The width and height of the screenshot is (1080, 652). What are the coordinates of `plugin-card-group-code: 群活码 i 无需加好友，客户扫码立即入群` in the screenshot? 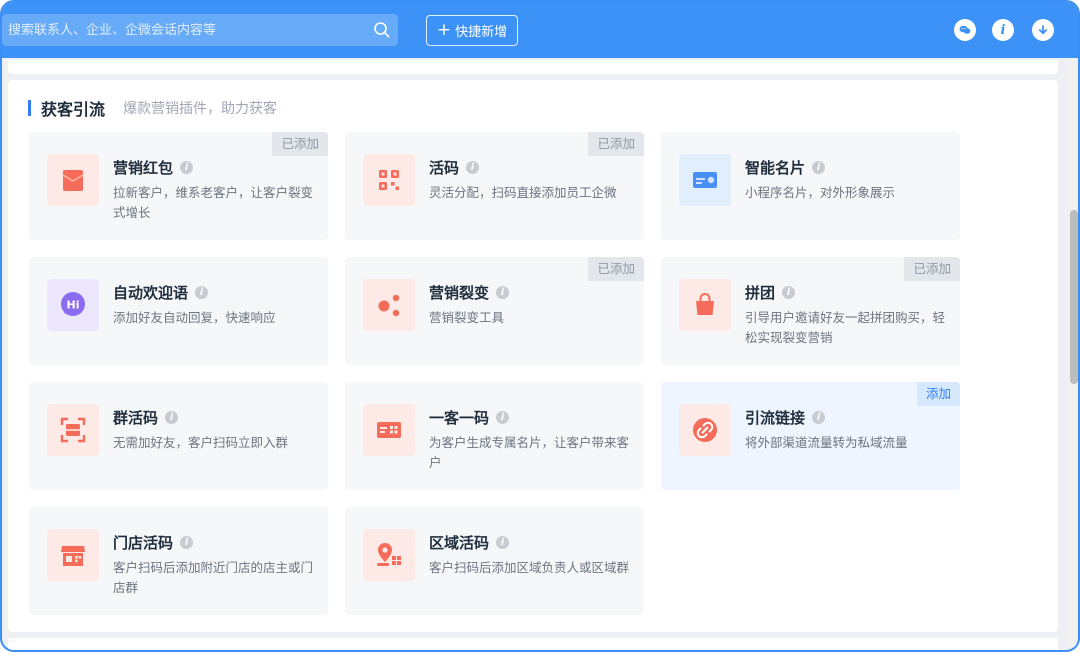 It's located at (178, 436).